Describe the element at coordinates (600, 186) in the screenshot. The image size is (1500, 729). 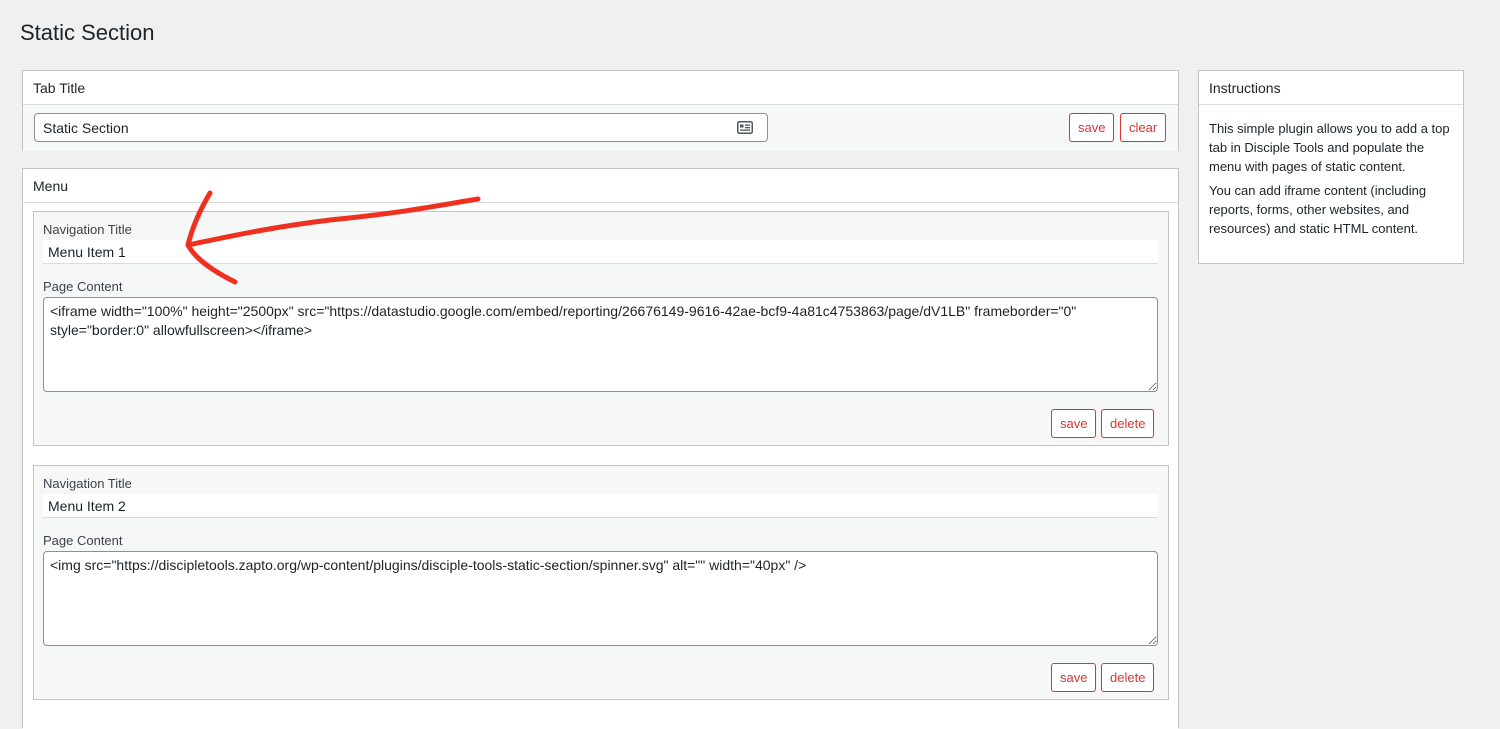
I see `menu-header: Menu` at that location.